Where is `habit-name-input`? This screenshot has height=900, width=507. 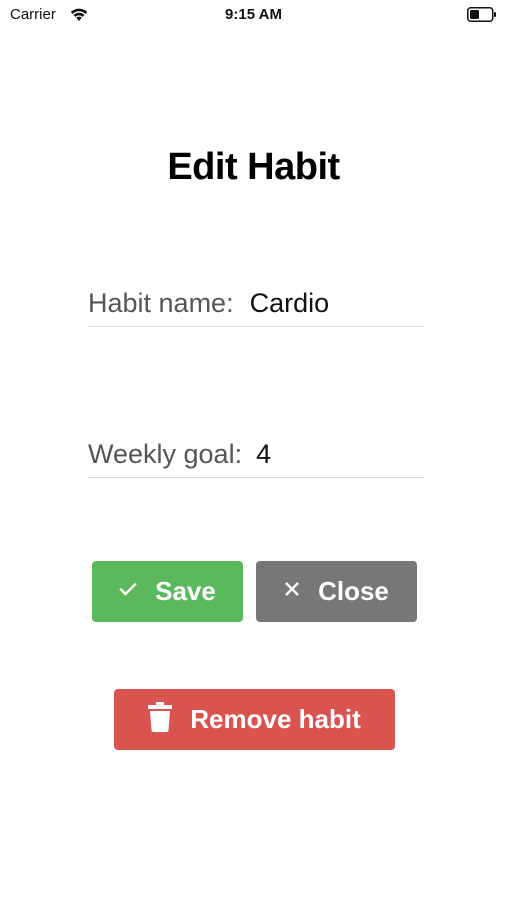
habit-name-input is located at coordinates (336, 303).